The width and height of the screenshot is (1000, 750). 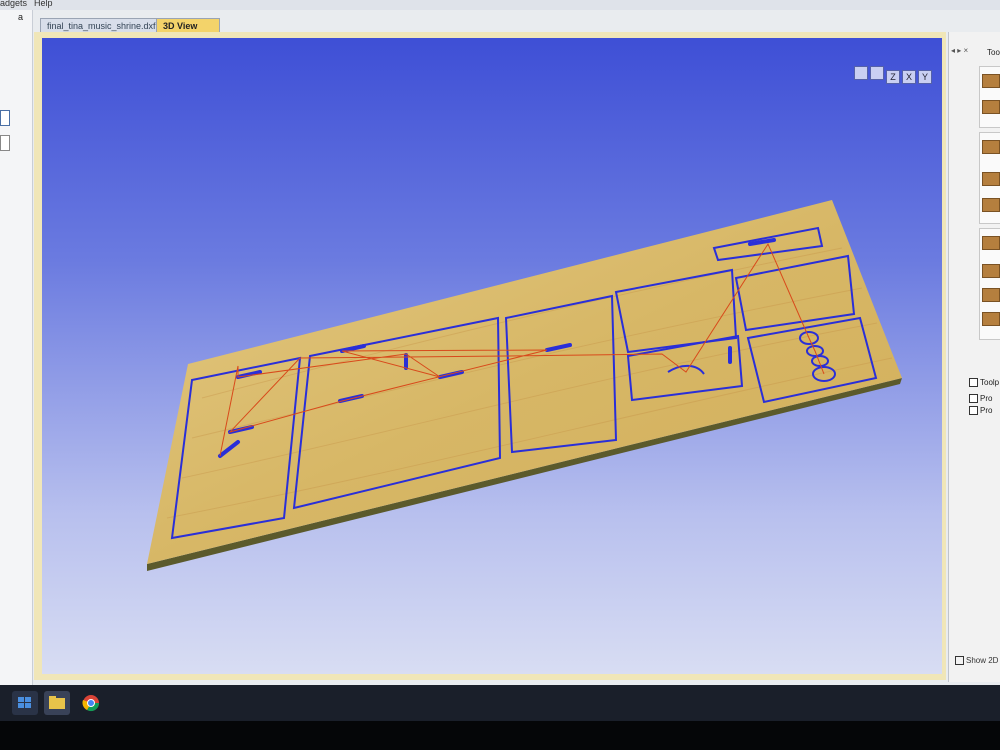 What do you see at coordinates (991, 243) in the screenshot?
I see `texture-tool-icon` at bounding box center [991, 243].